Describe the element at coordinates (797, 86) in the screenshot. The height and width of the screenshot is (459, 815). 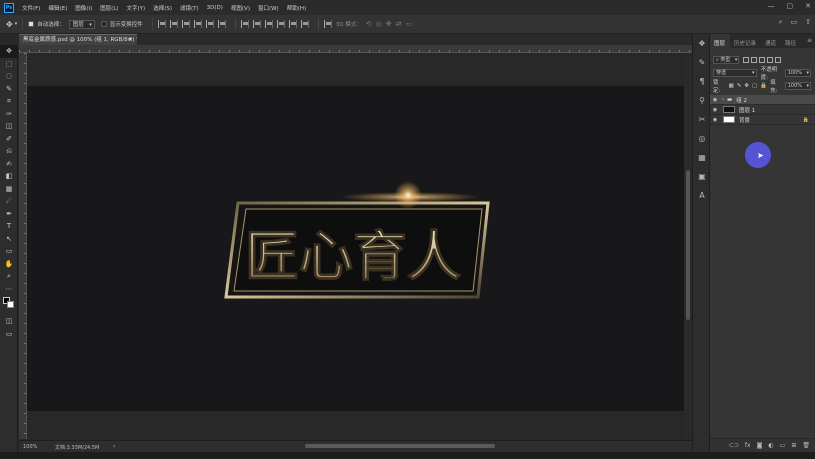
I see `fill-input: 100%` at that location.